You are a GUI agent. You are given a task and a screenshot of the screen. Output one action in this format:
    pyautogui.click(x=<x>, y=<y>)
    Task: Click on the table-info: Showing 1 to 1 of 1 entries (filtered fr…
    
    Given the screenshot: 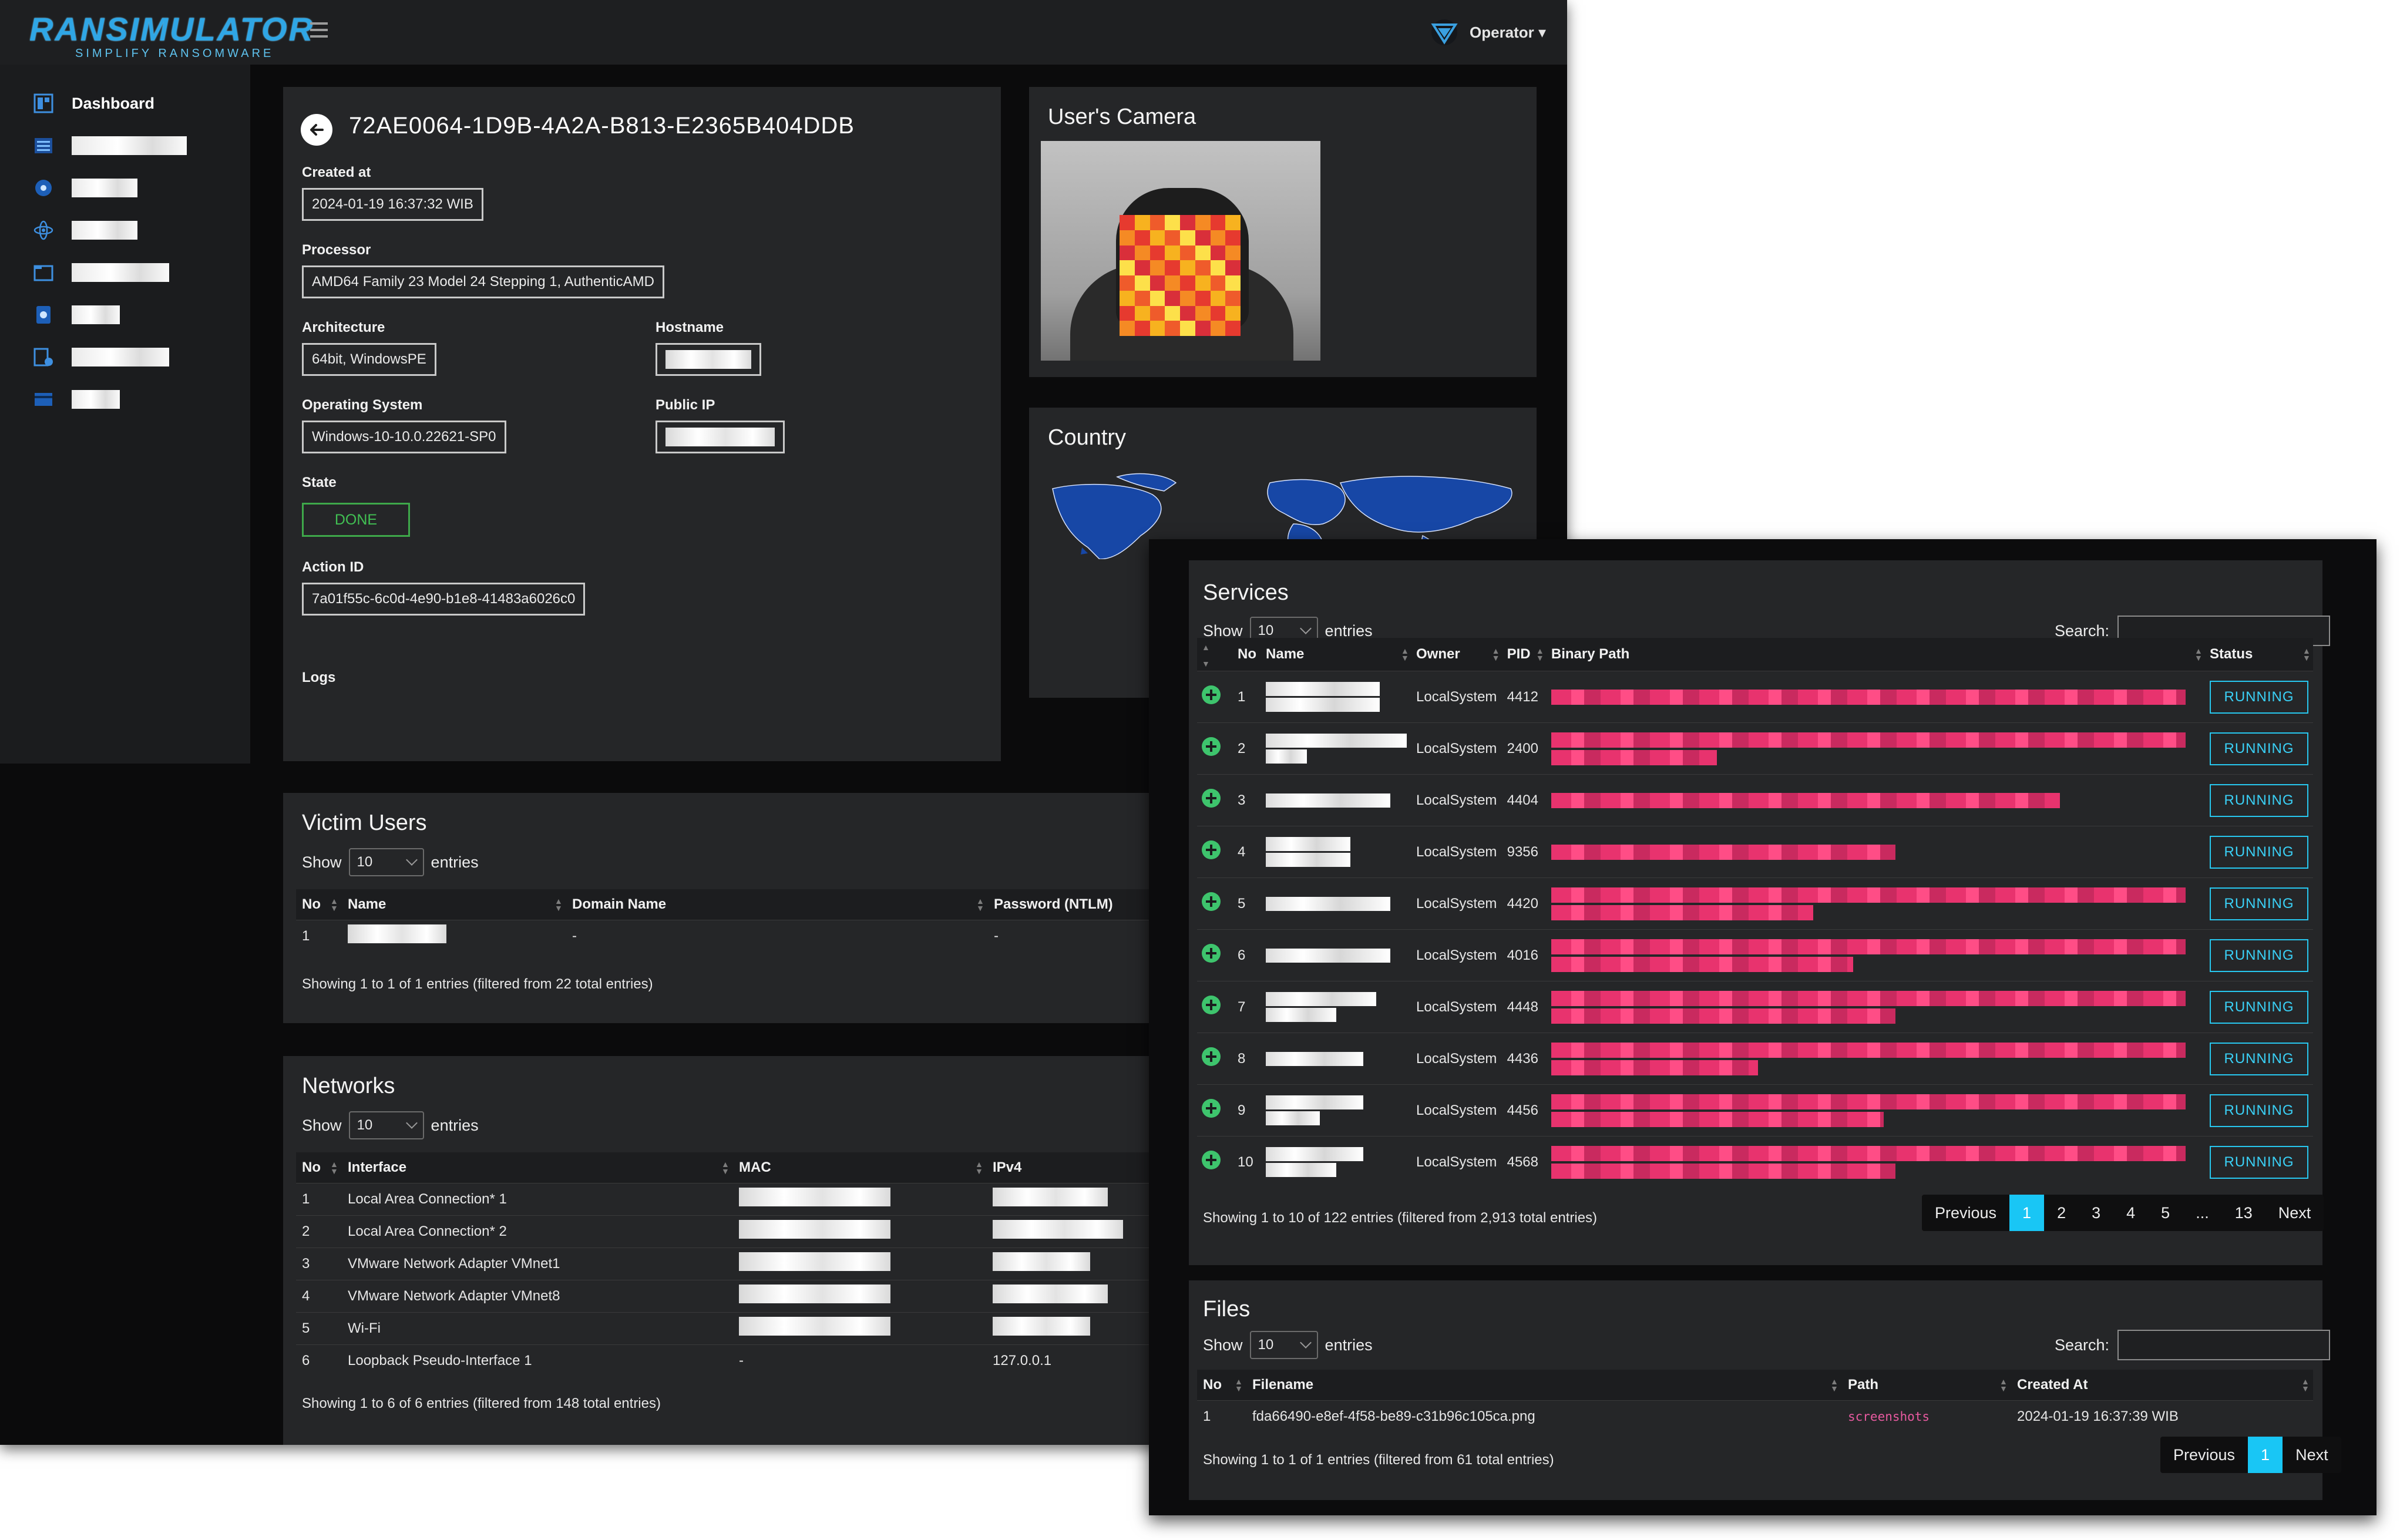 What is the action you would take?
    pyautogui.click(x=477, y=984)
    